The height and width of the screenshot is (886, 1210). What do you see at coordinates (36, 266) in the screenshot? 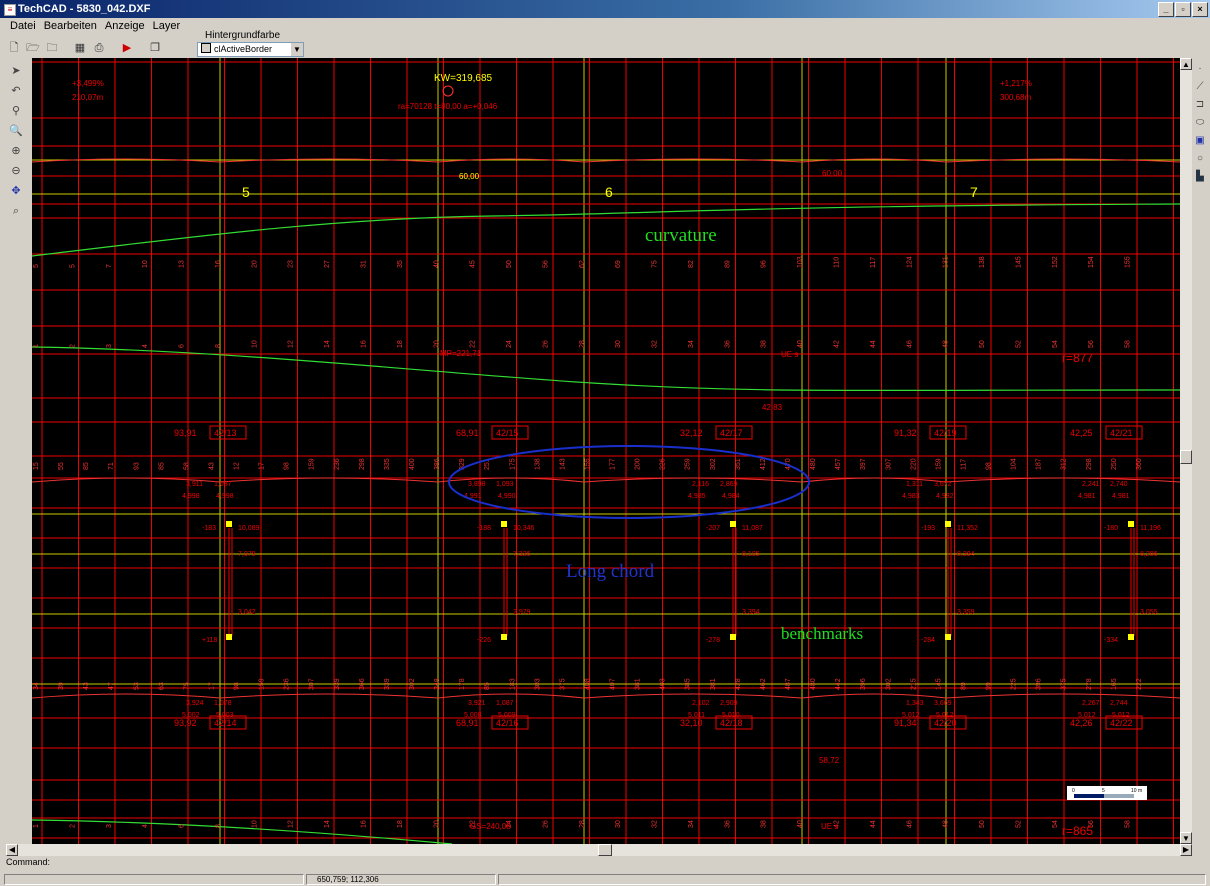
I see `tick-label-top: 5` at bounding box center [36, 266].